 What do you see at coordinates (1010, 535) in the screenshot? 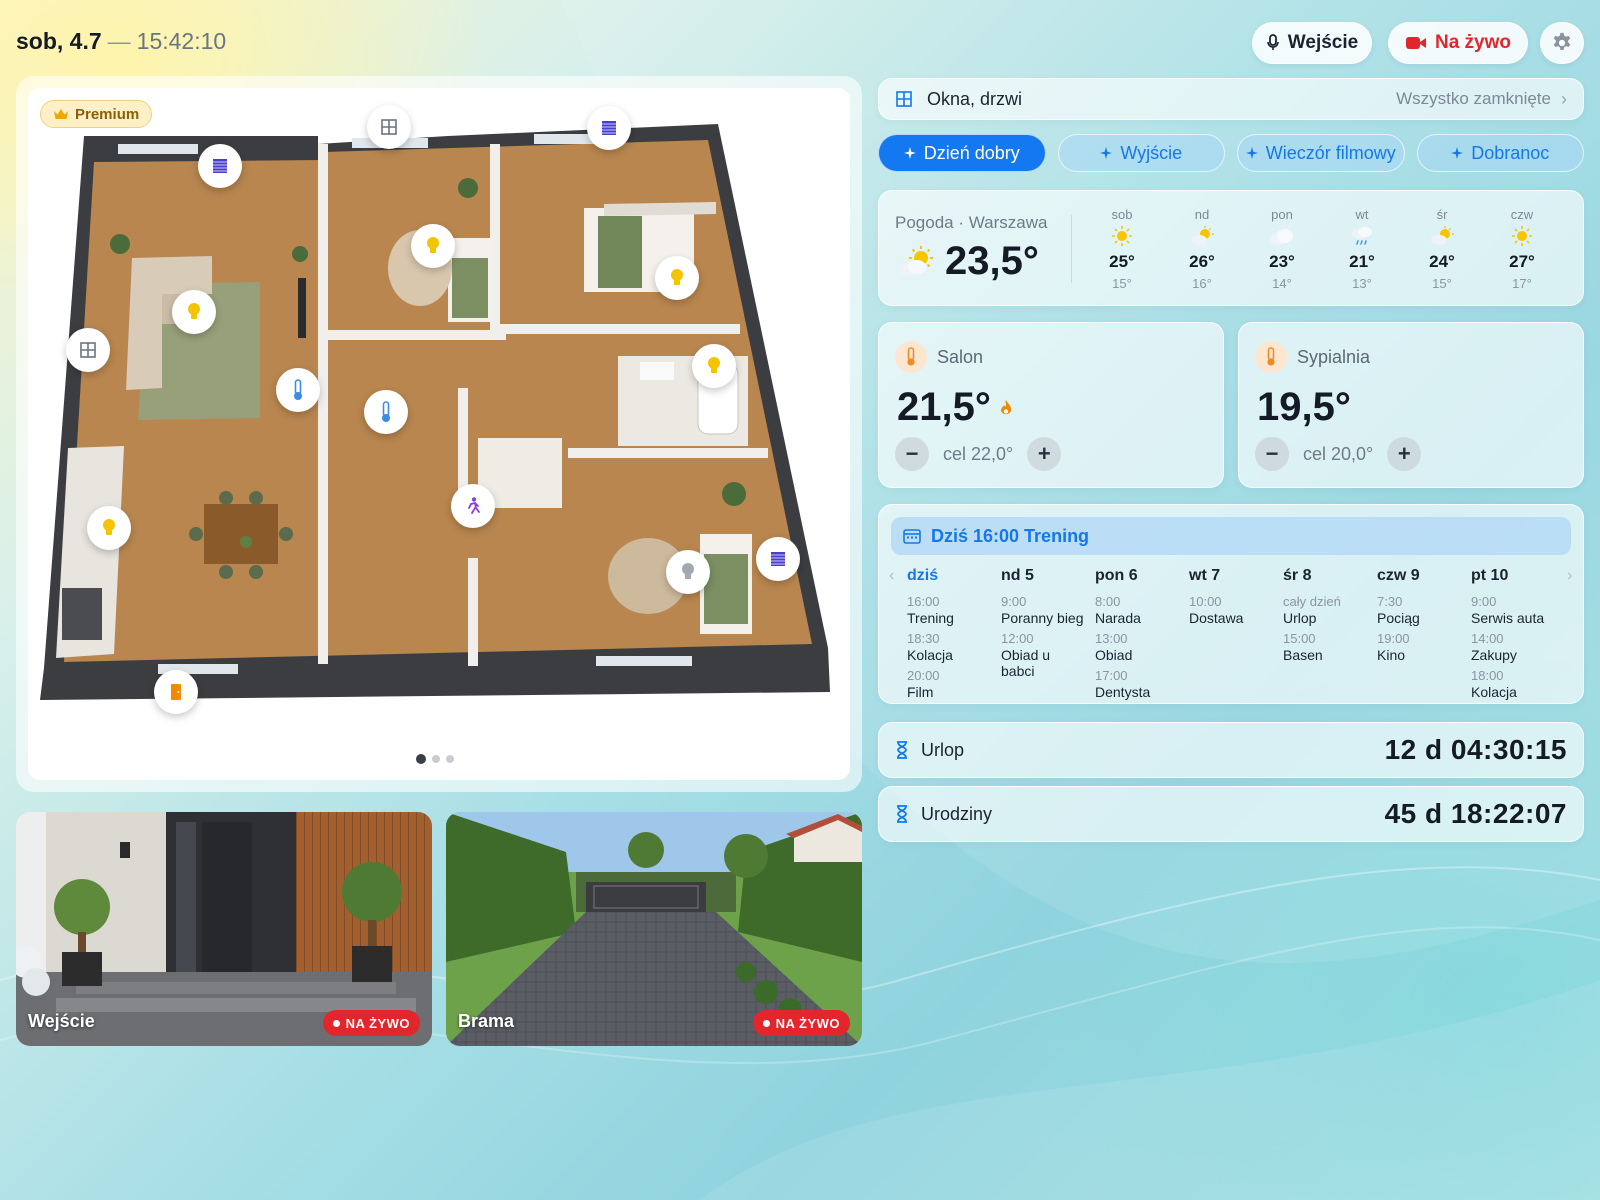
I see `next-event-label: Dziś 16:00 Trening` at bounding box center [1010, 535].